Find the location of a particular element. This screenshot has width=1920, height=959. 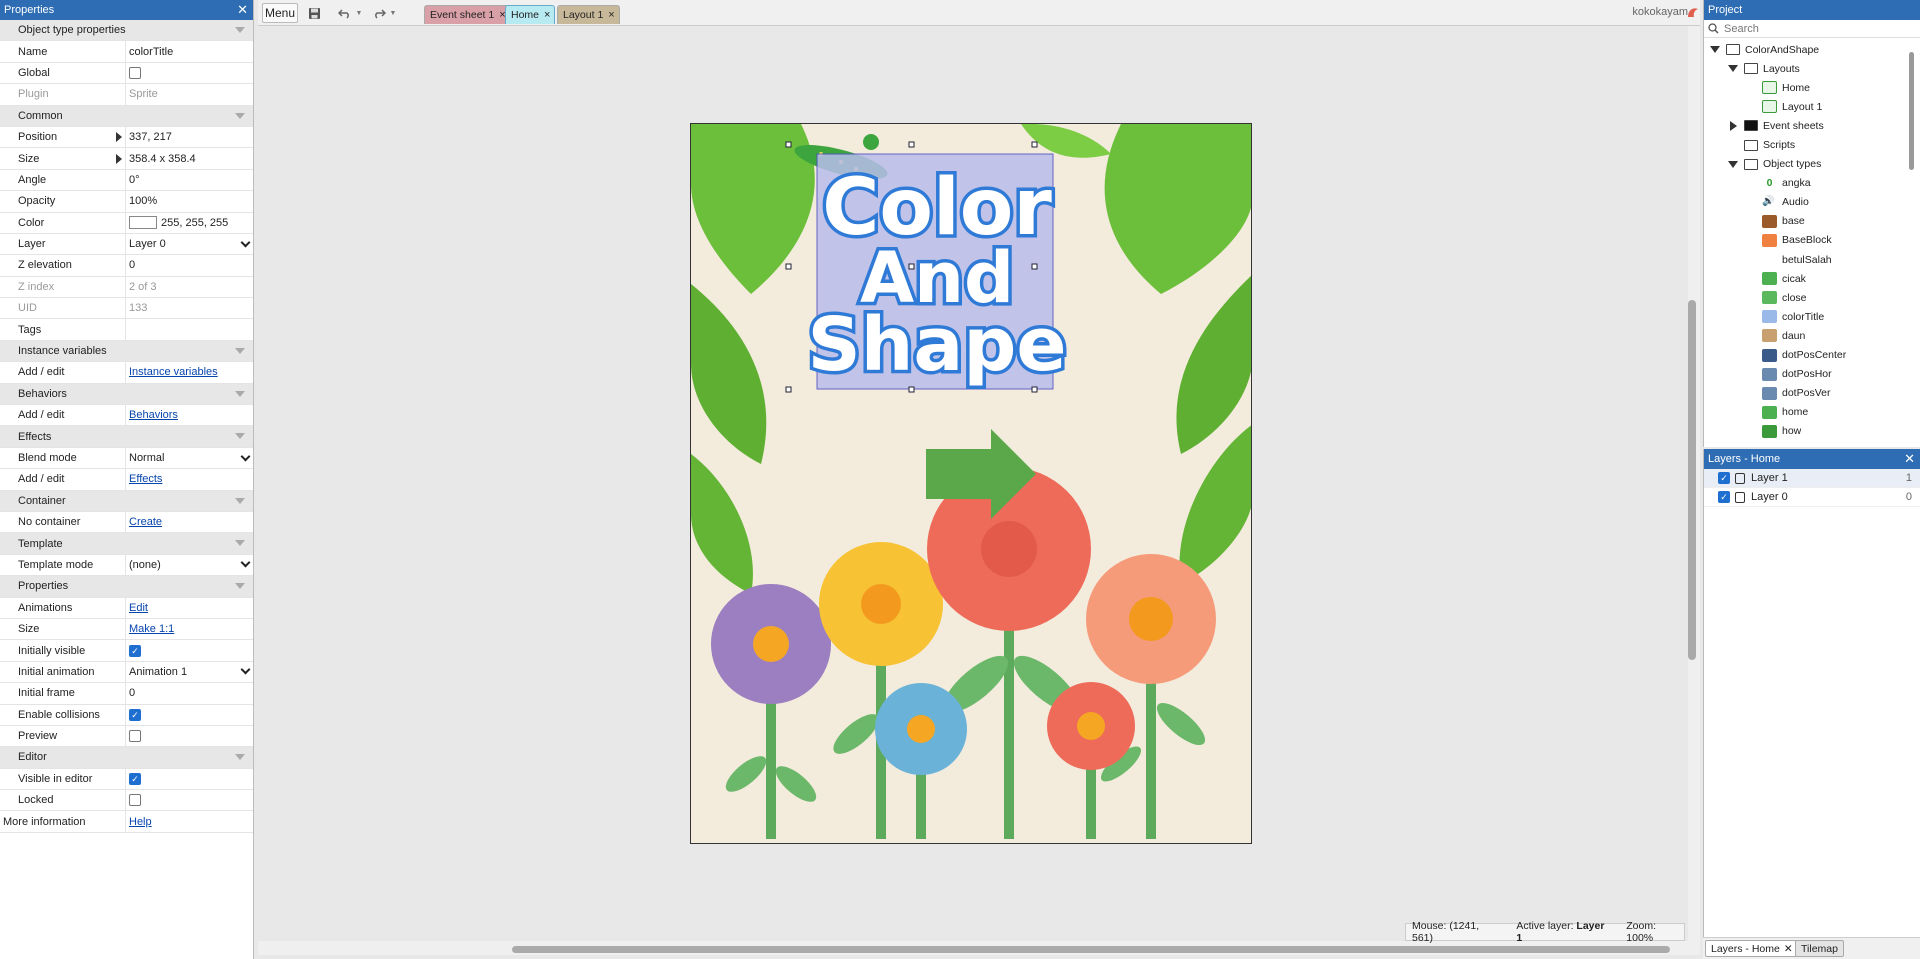

dropdown-select: Layer 0 is located at coordinates (191, 243).